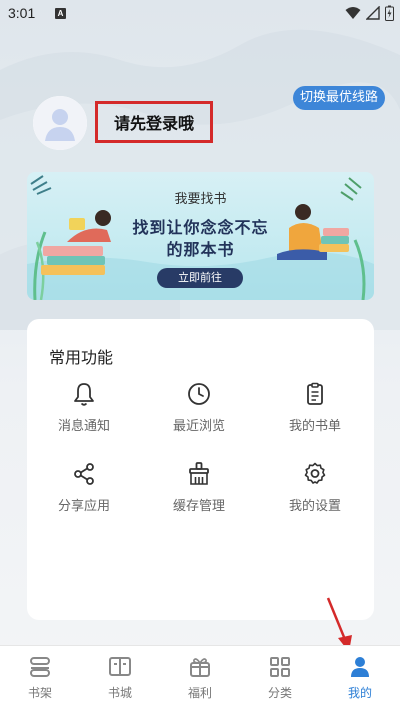  I want to click on tab-category: 分类, so click(280, 679).